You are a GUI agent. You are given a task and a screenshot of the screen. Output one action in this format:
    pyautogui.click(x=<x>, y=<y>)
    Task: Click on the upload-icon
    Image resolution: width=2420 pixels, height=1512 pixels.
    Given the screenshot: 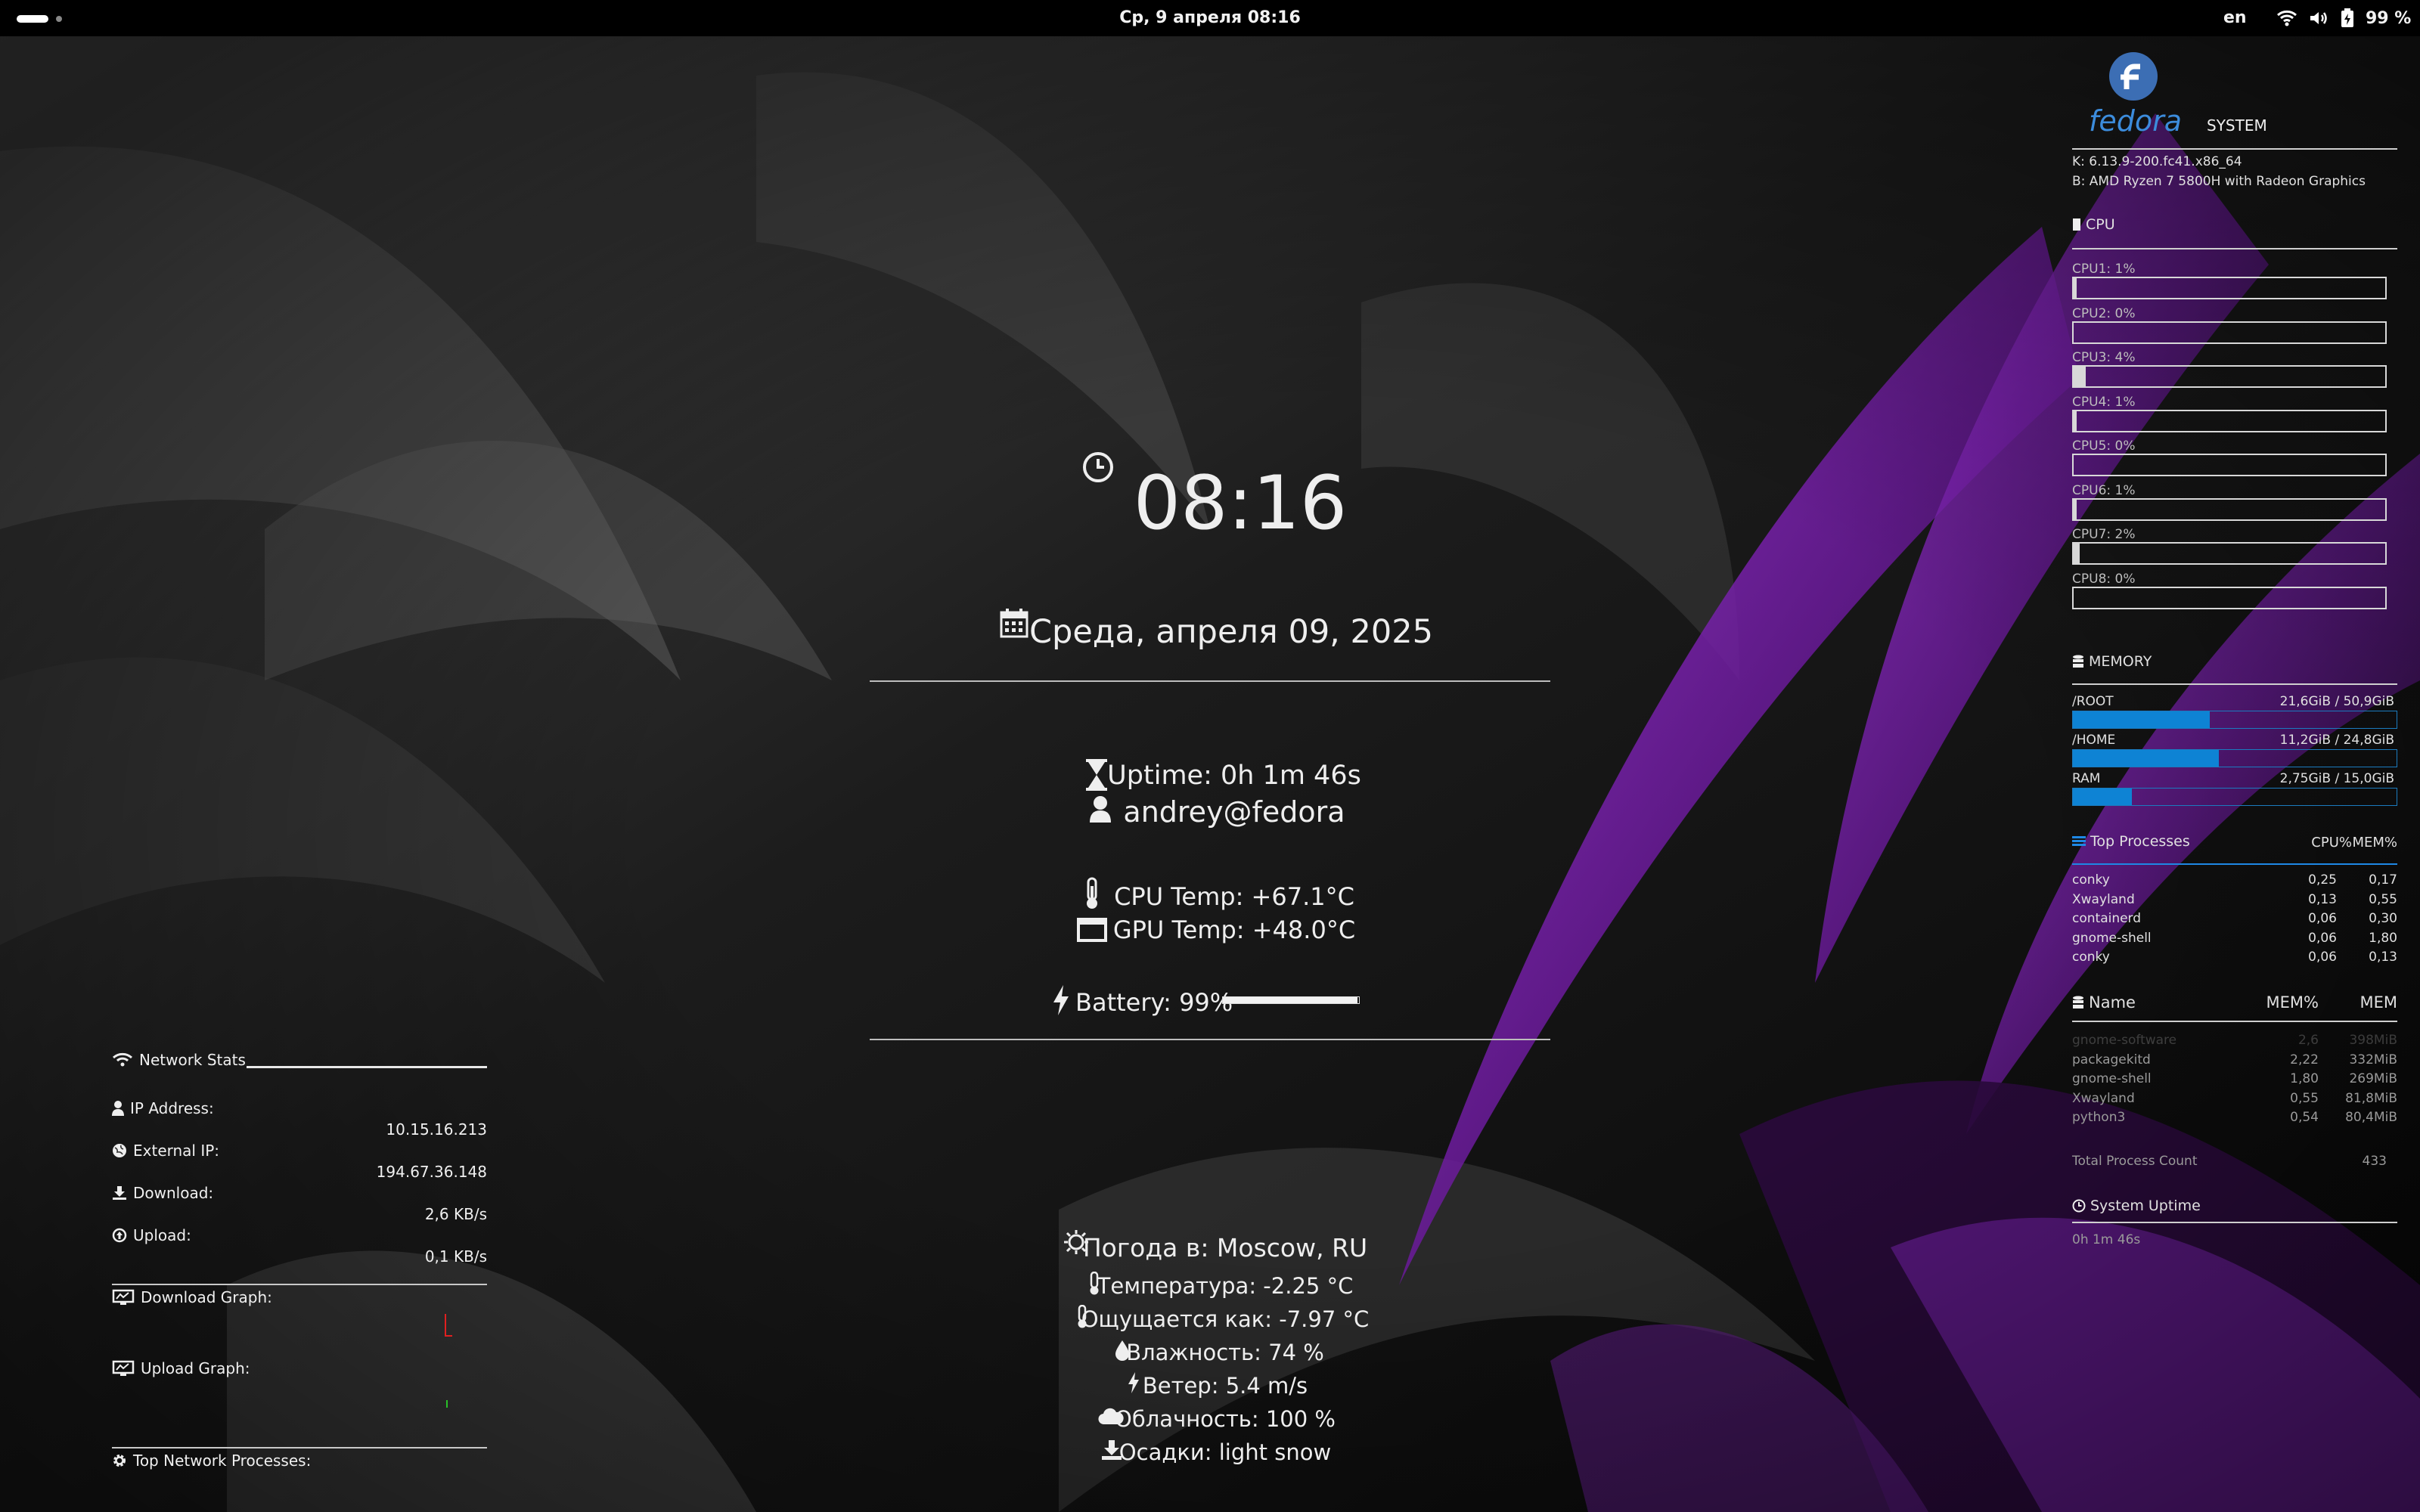 What is the action you would take?
    pyautogui.click(x=119, y=1235)
    